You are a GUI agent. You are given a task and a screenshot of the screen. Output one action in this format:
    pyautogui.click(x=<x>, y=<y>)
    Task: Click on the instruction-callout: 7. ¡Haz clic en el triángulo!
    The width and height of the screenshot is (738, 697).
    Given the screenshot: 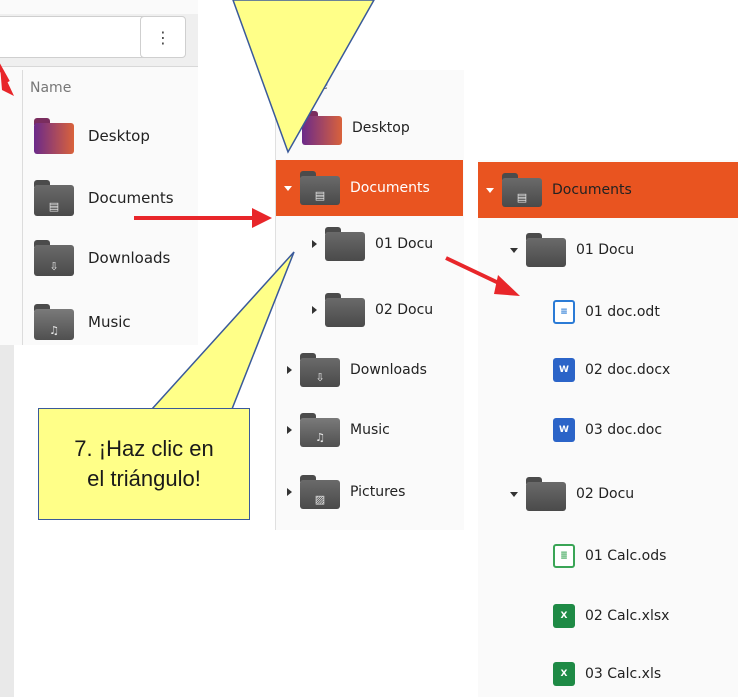 What is the action you would take?
    pyautogui.click(x=144, y=464)
    